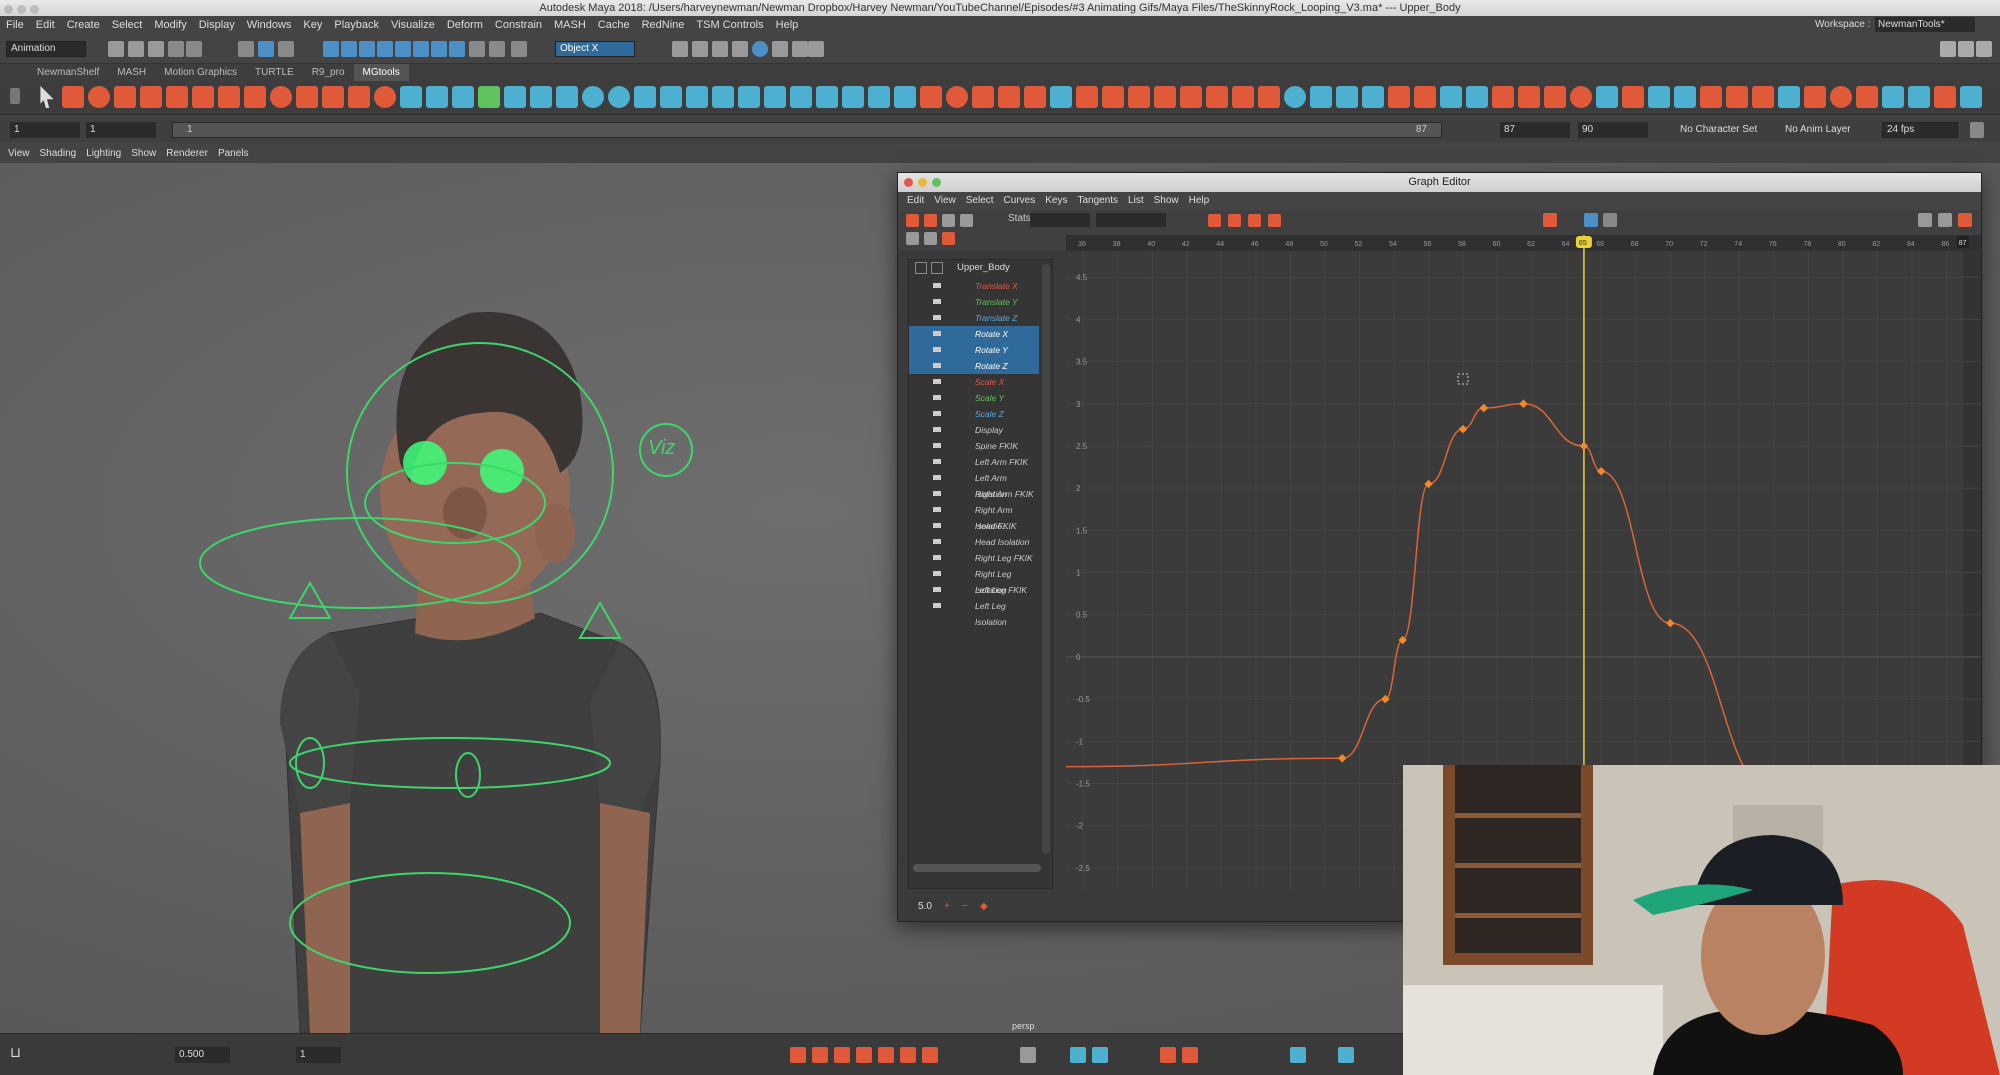  What do you see at coordinates (974, 366) in the screenshot?
I see `channel-item: Rotate Z` at bounding box center [974, 366].